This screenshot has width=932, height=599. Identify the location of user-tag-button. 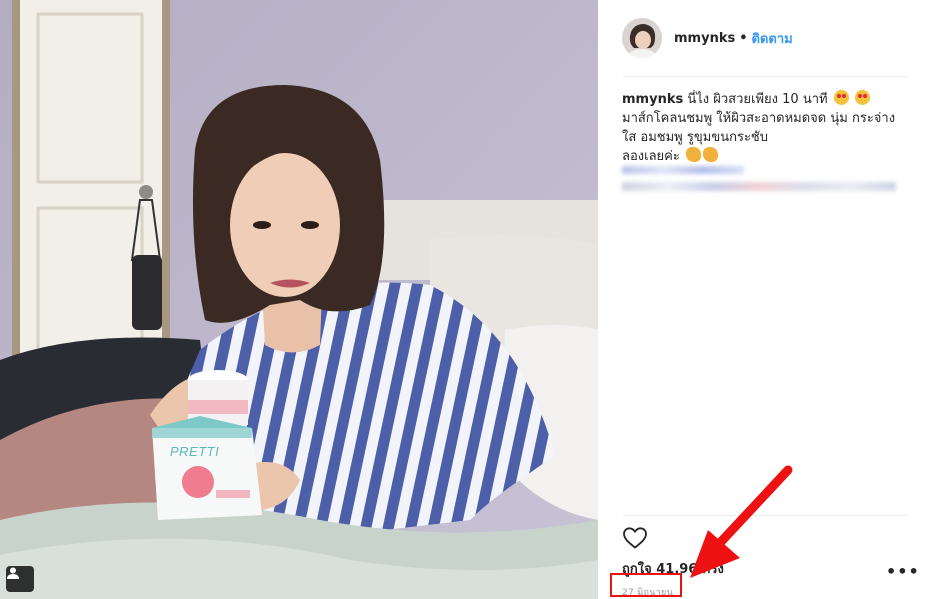
(20, 579).